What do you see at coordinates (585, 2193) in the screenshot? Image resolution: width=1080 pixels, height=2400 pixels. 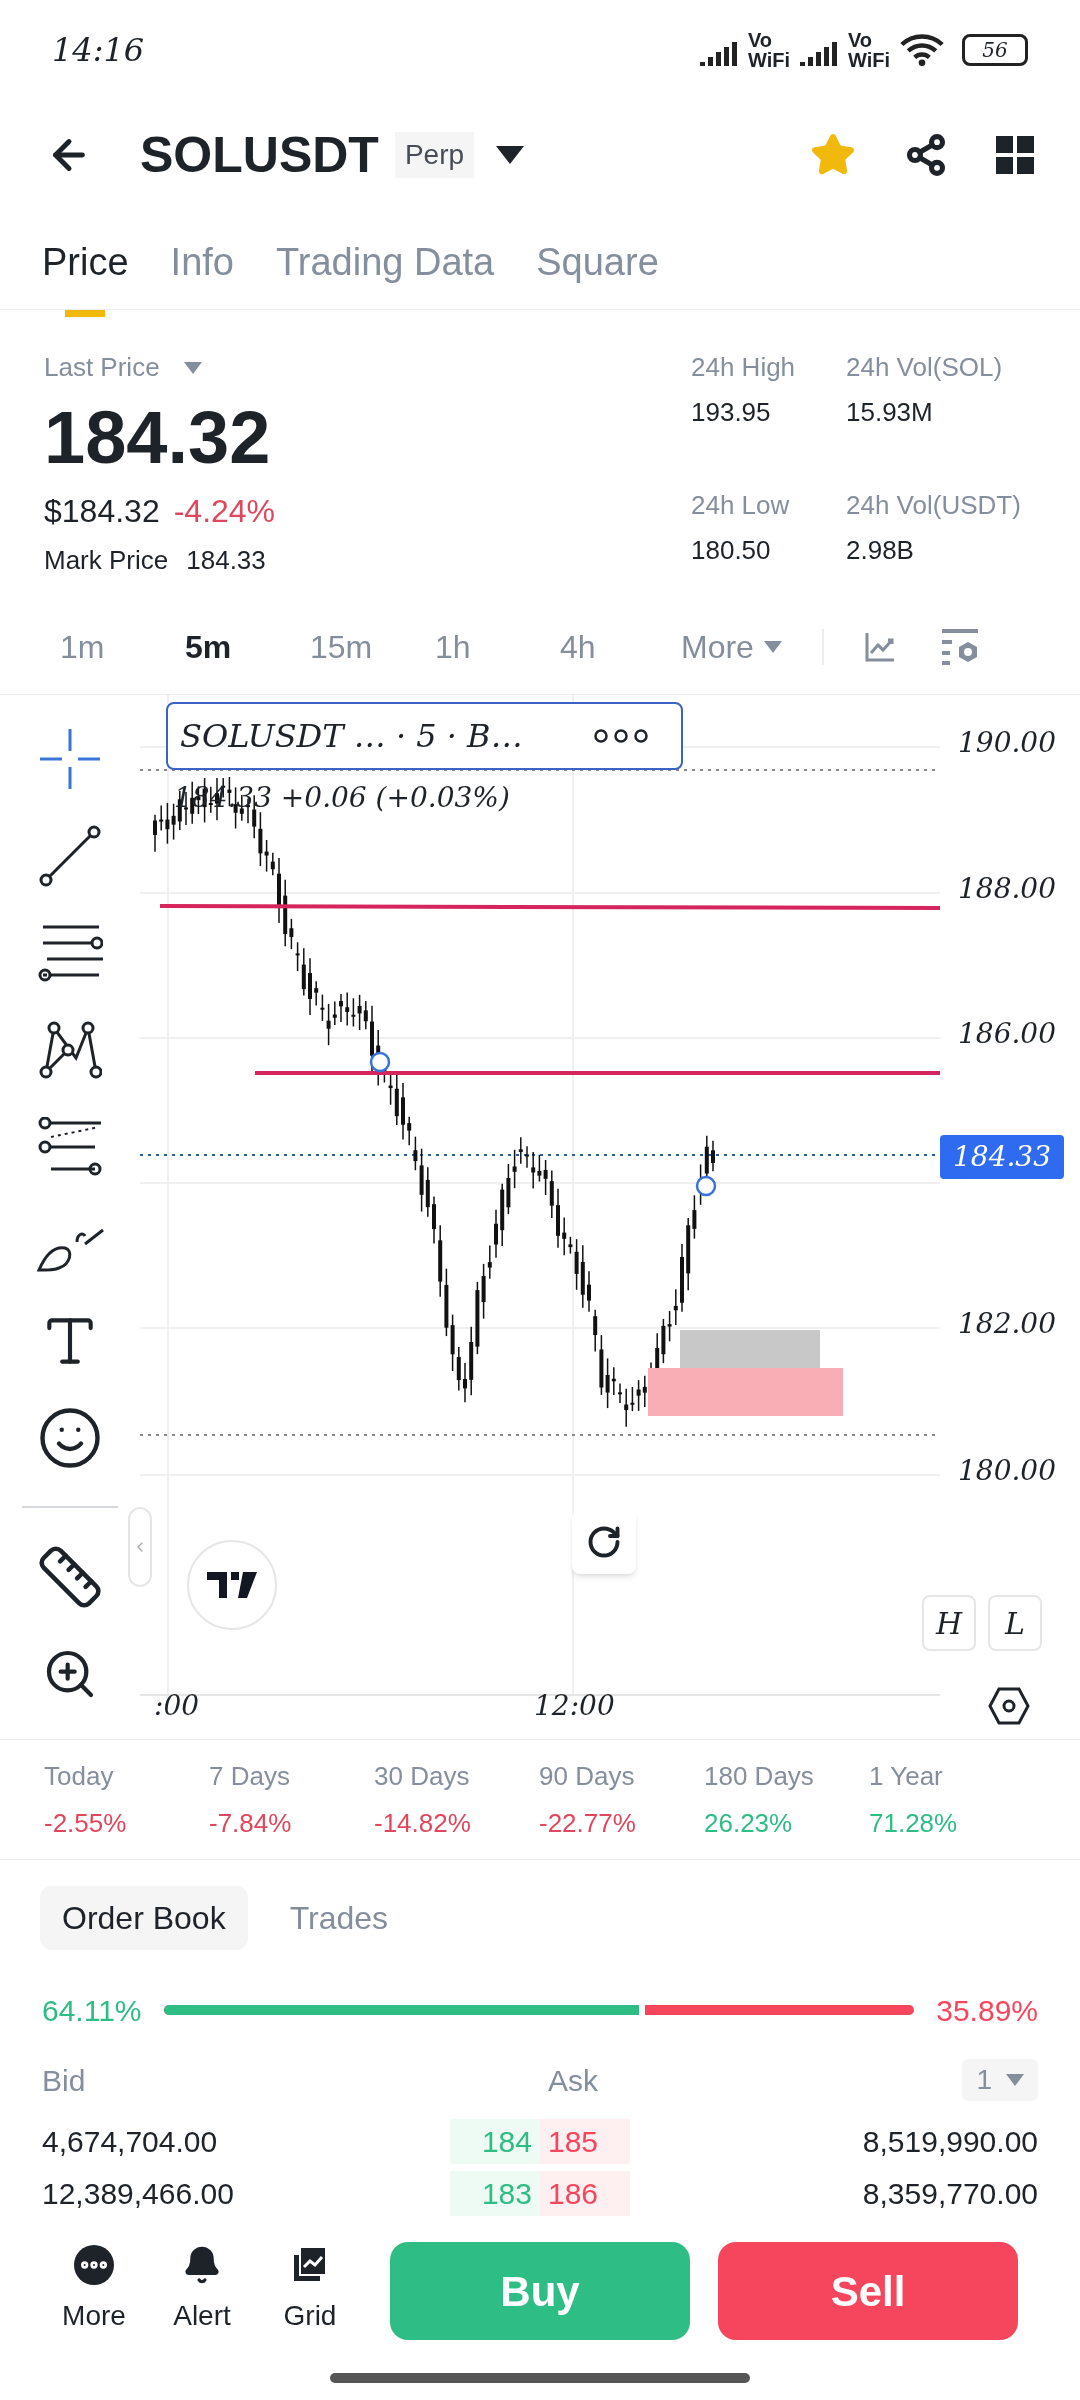 I see `ask-price: 186` at bounding box center [585, 2193].